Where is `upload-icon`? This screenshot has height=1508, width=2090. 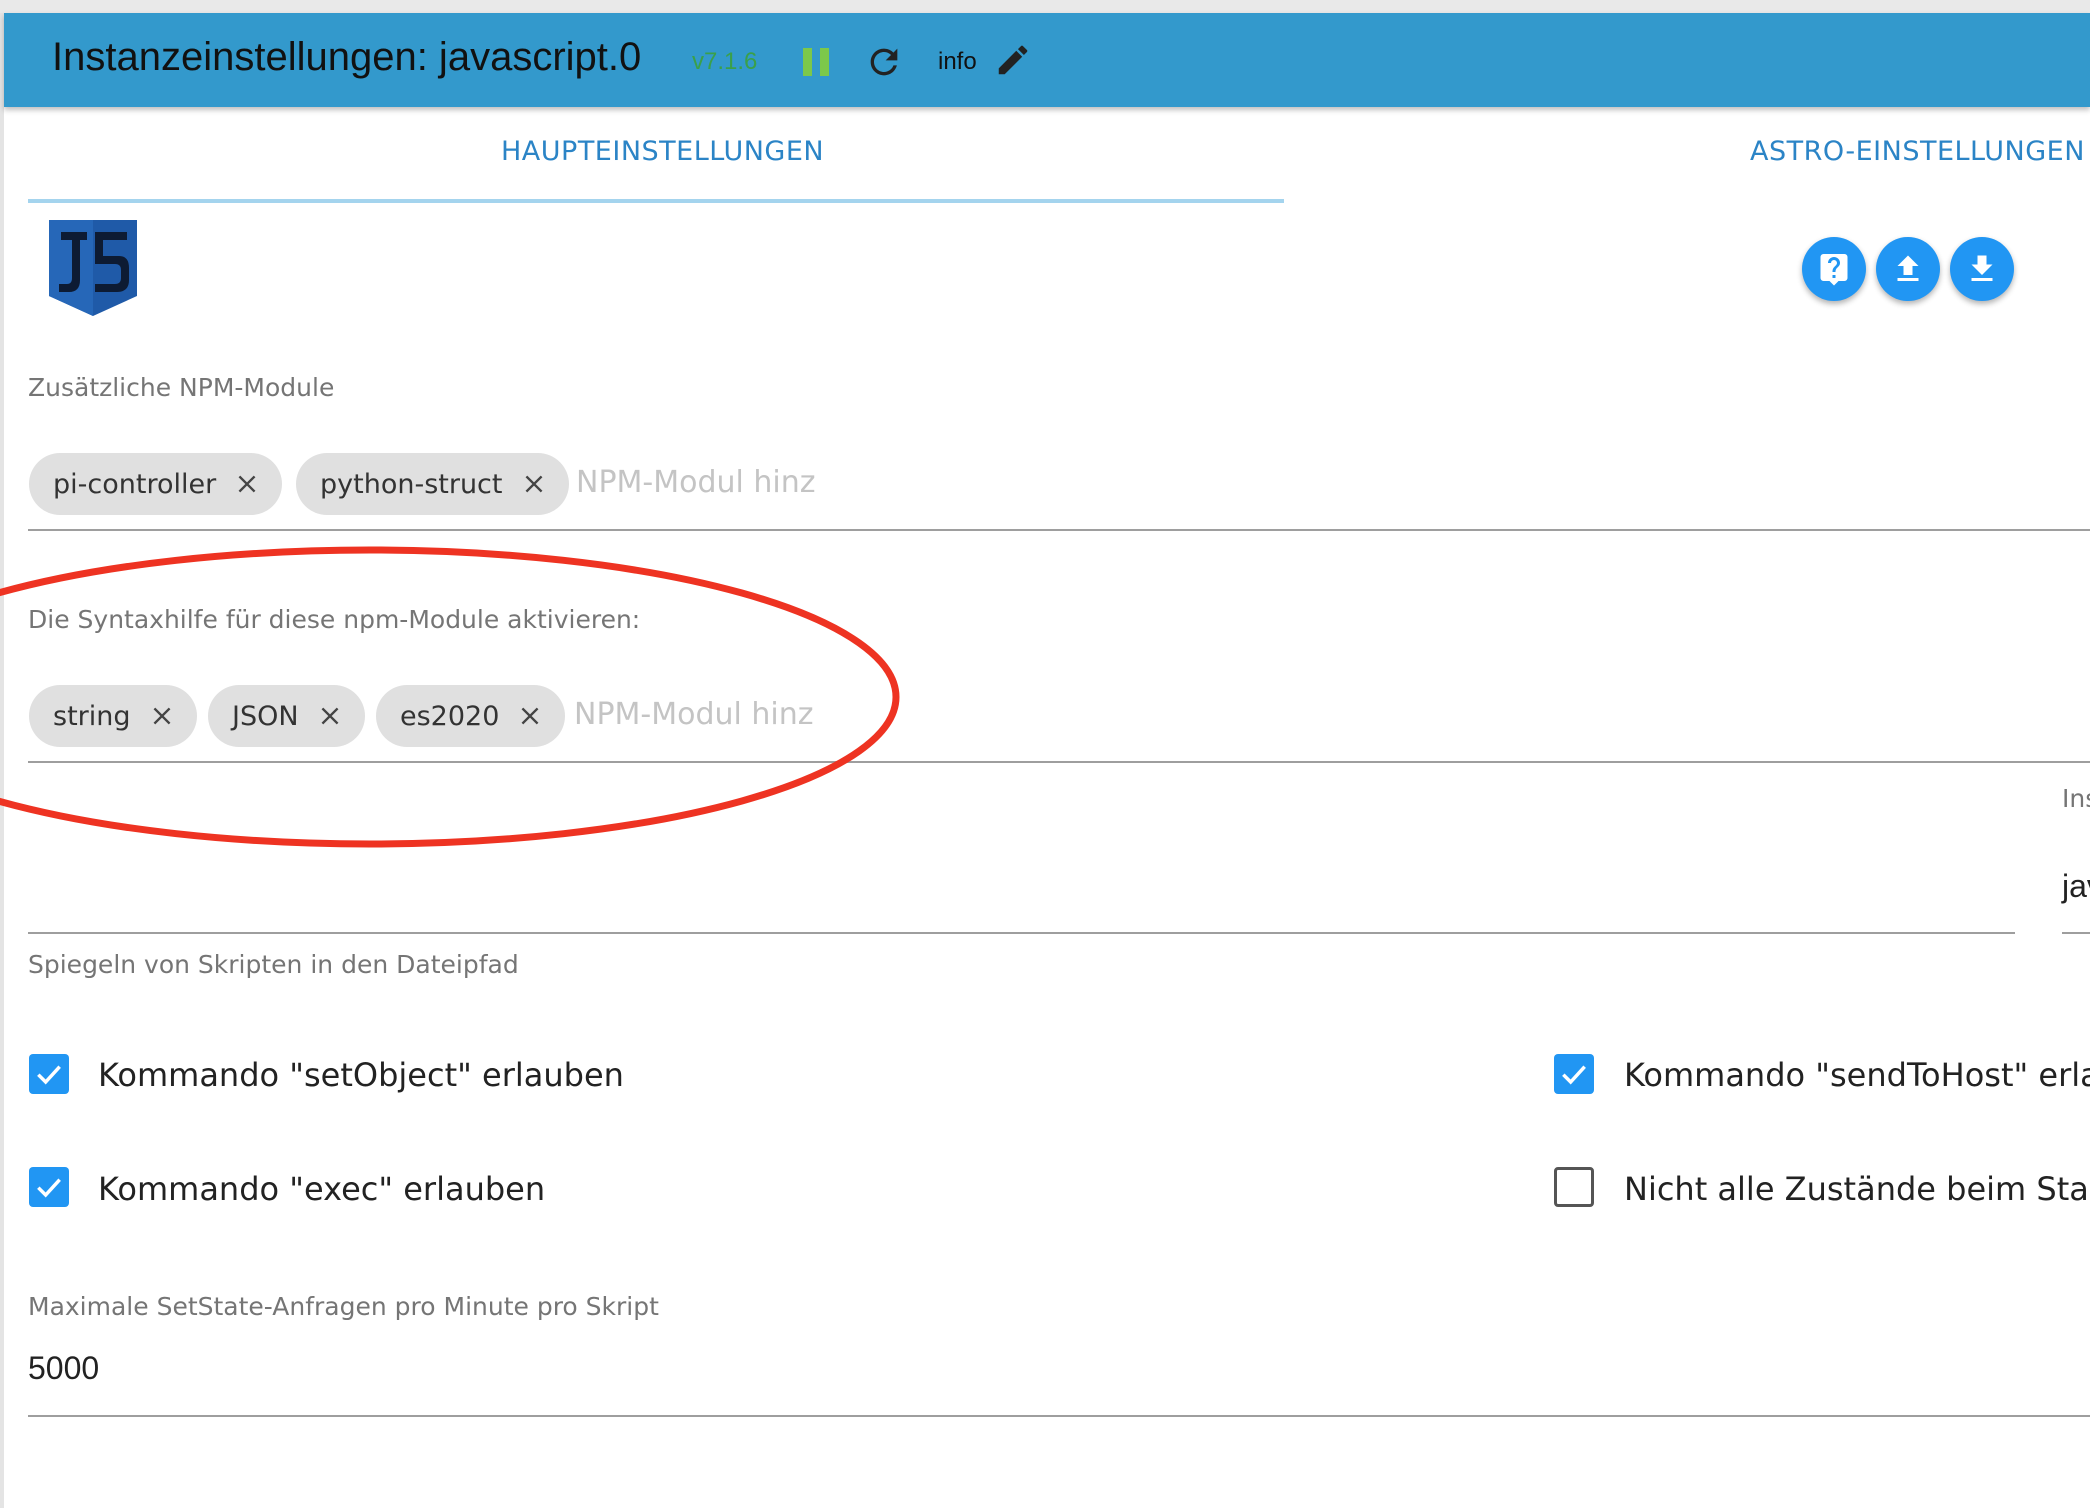
upload-icon is located at coordinates (1908, 268).